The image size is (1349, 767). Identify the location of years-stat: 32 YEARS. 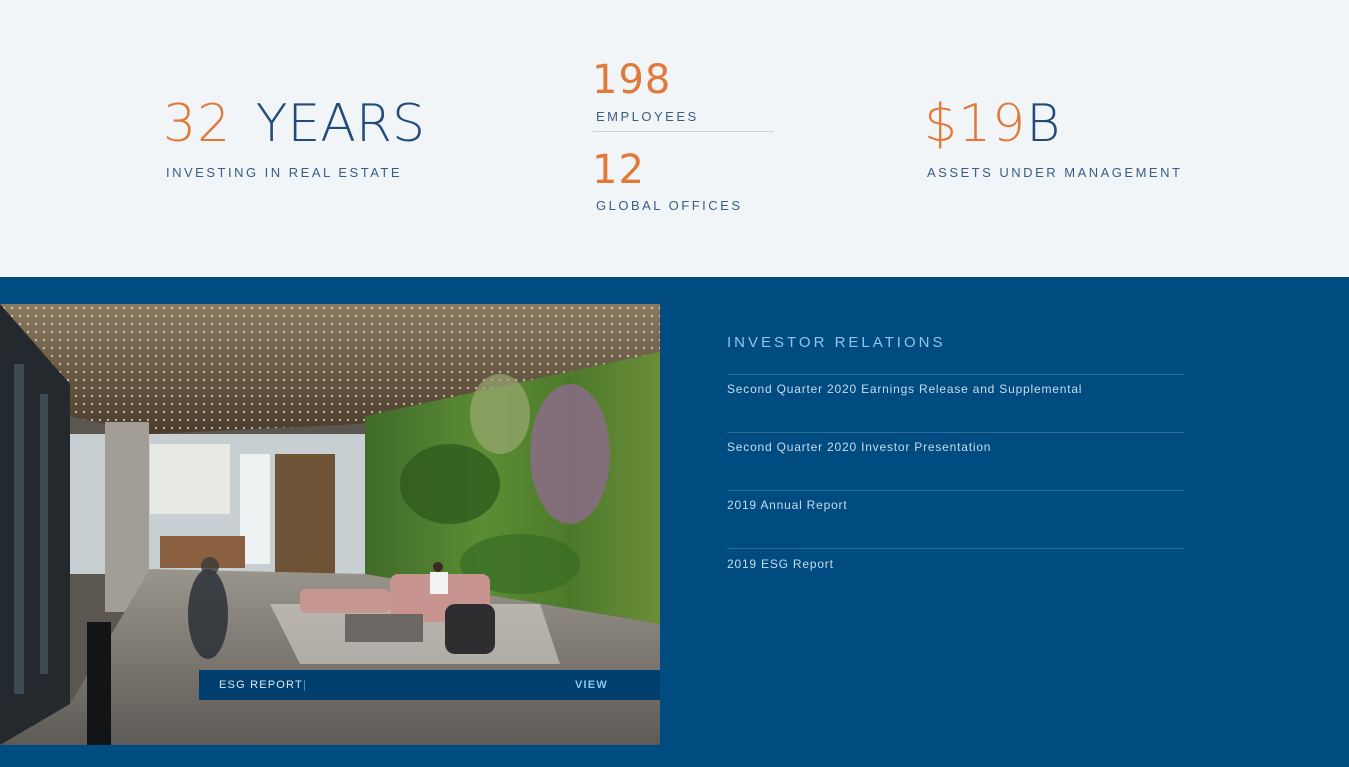
(294, 124).